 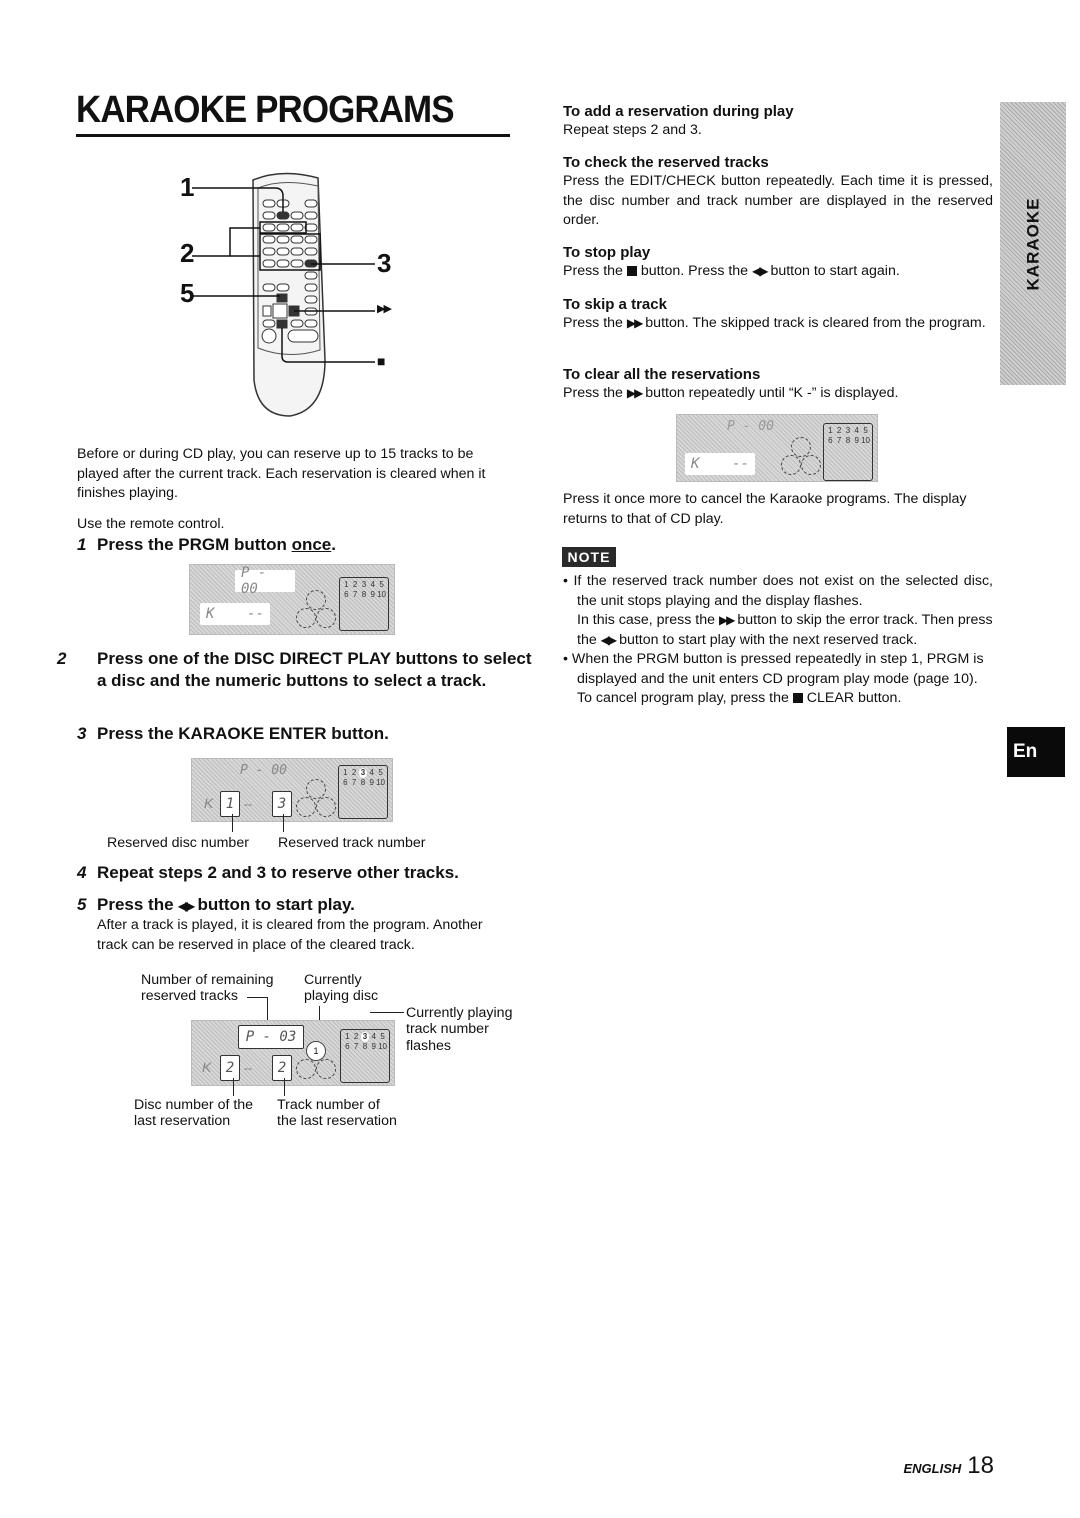 I want to click on section-tab-karaoke: KARAOKE, so click(x=1033, y=243).